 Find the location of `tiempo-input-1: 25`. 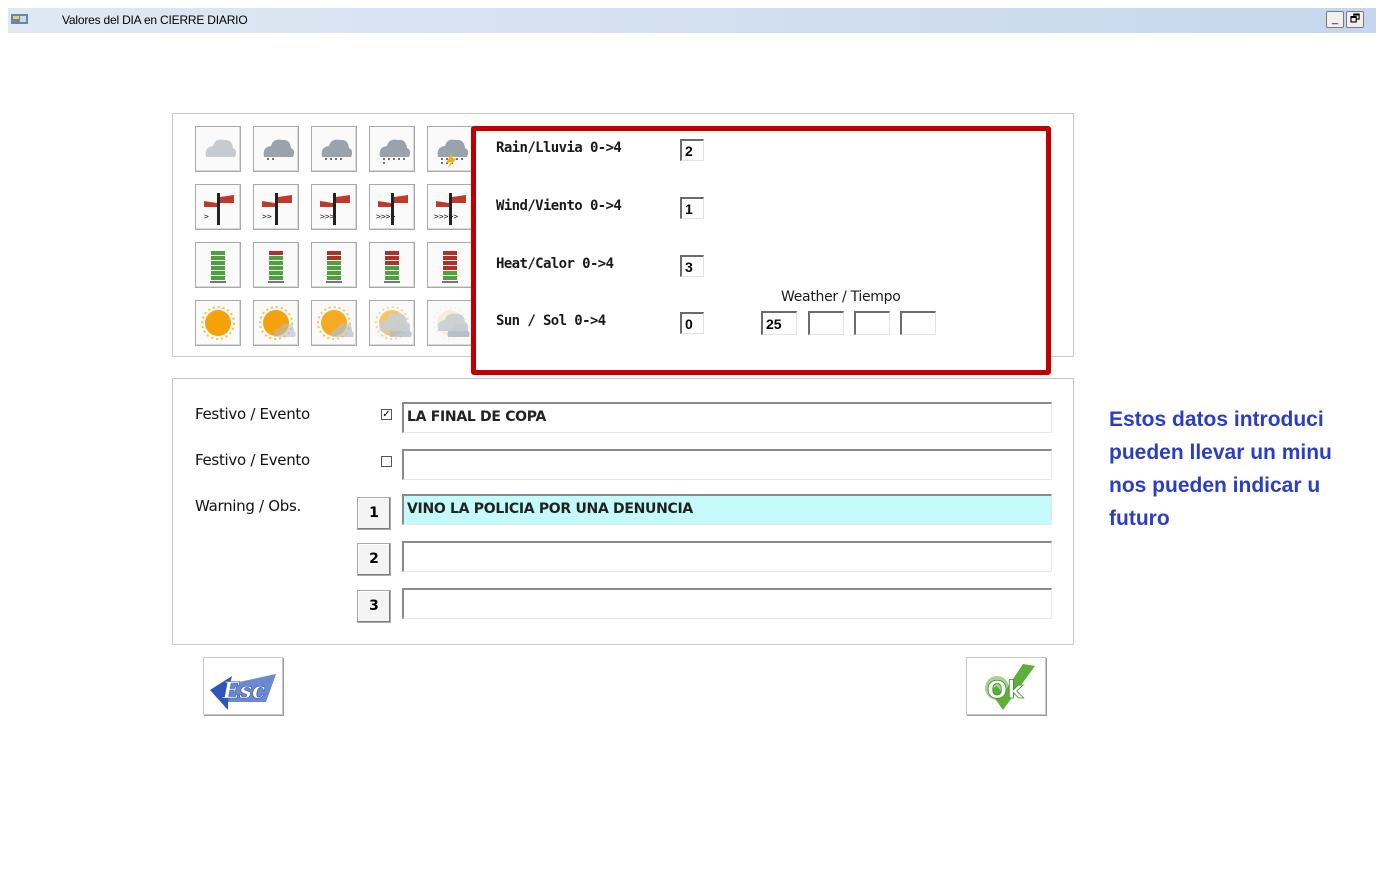

tiempo-input-1: 25 is located at coordinates (779, 323).